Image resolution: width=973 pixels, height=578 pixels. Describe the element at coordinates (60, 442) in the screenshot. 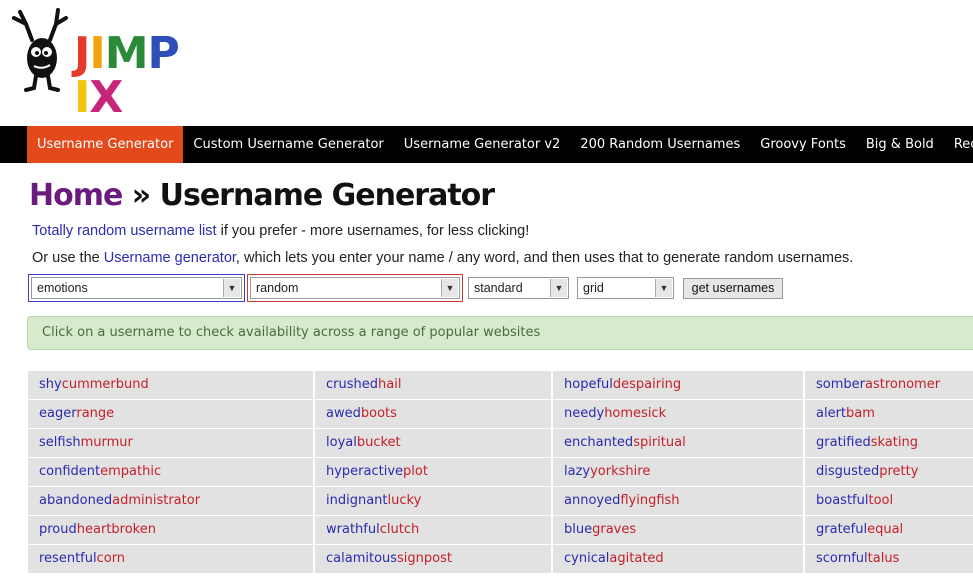

I see `username-first-word: selfish` at that location.